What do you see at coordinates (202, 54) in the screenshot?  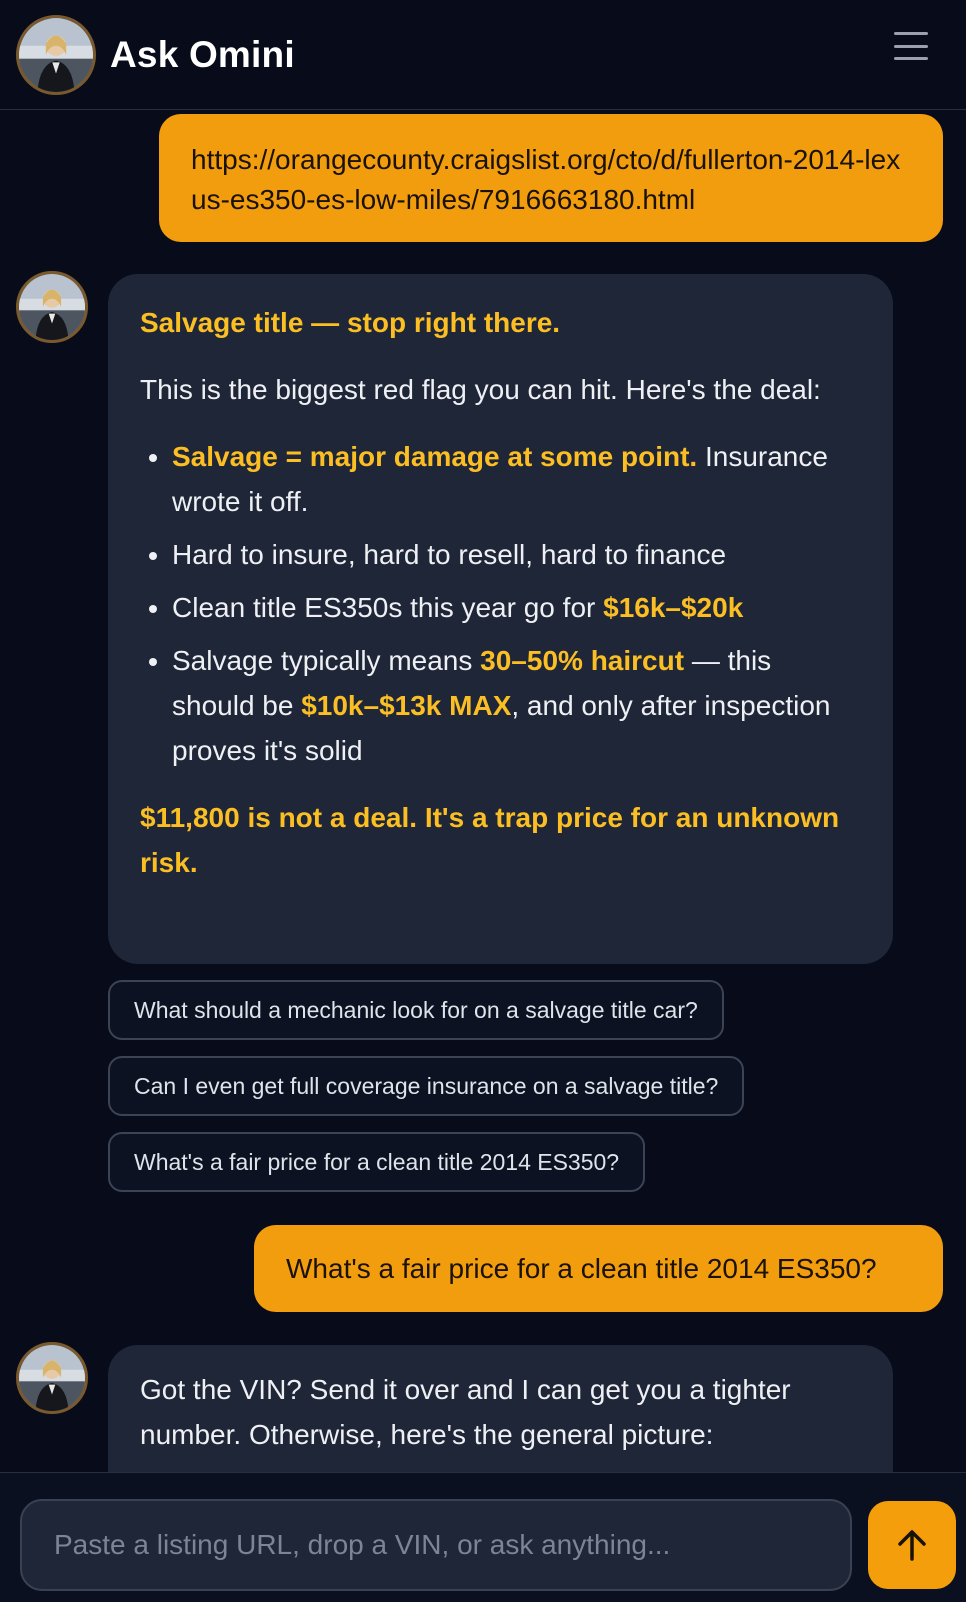 I see `app-title: Ask Omini` at bounding box center [202, 54].